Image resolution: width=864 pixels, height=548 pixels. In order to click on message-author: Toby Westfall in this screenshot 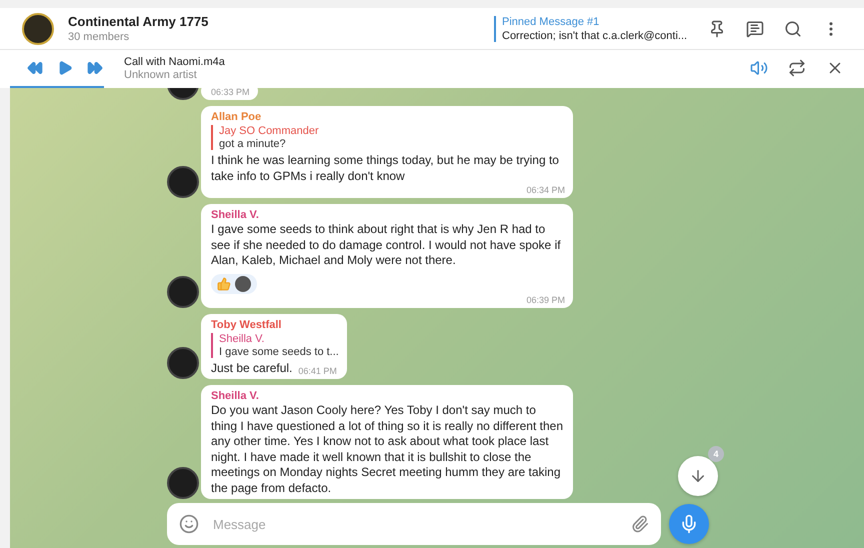, I will do `click(246, 324)`.